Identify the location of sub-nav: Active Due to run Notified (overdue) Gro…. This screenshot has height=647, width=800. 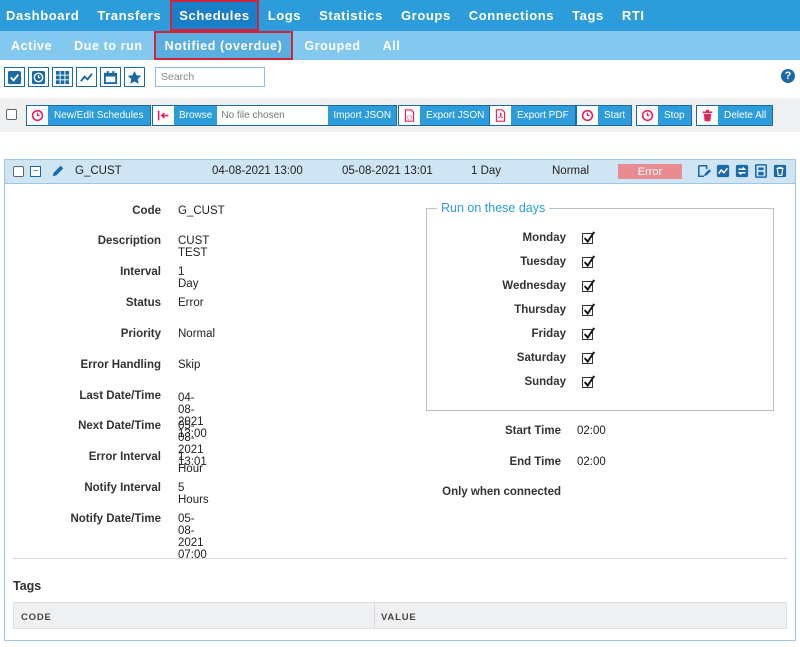
(400, 45).